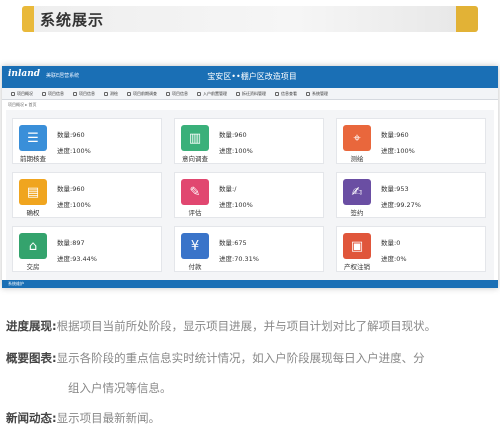 The image size is (500, 432). What do you see at coordinates (391, 243) in the screenshot?
I see `card-count: 数量:0` at bounding box center [391, 243].